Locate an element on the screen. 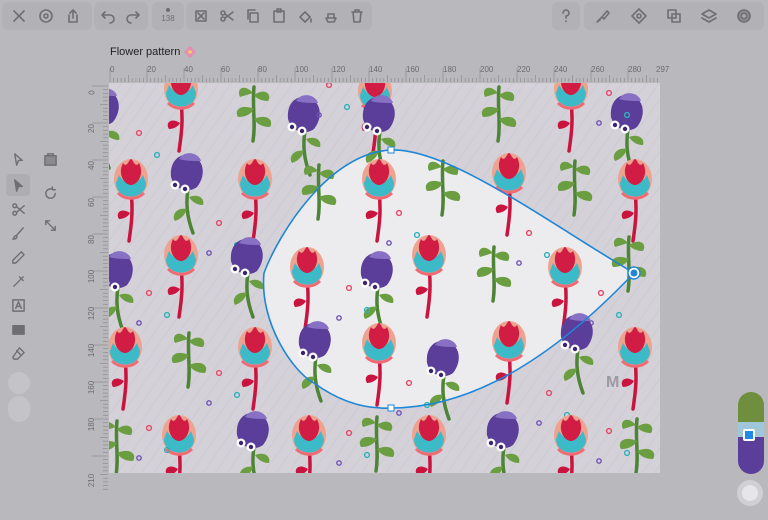 The width and height of the screenshot is (768, 520). pencil-icon is located at coordinates (18, 257).